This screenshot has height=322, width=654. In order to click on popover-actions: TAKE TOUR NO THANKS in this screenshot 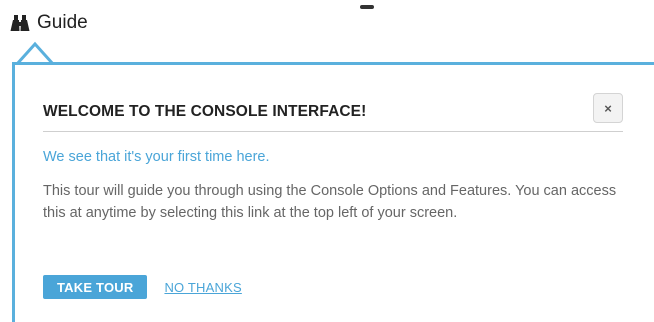, I will do `click(142, 287)`.